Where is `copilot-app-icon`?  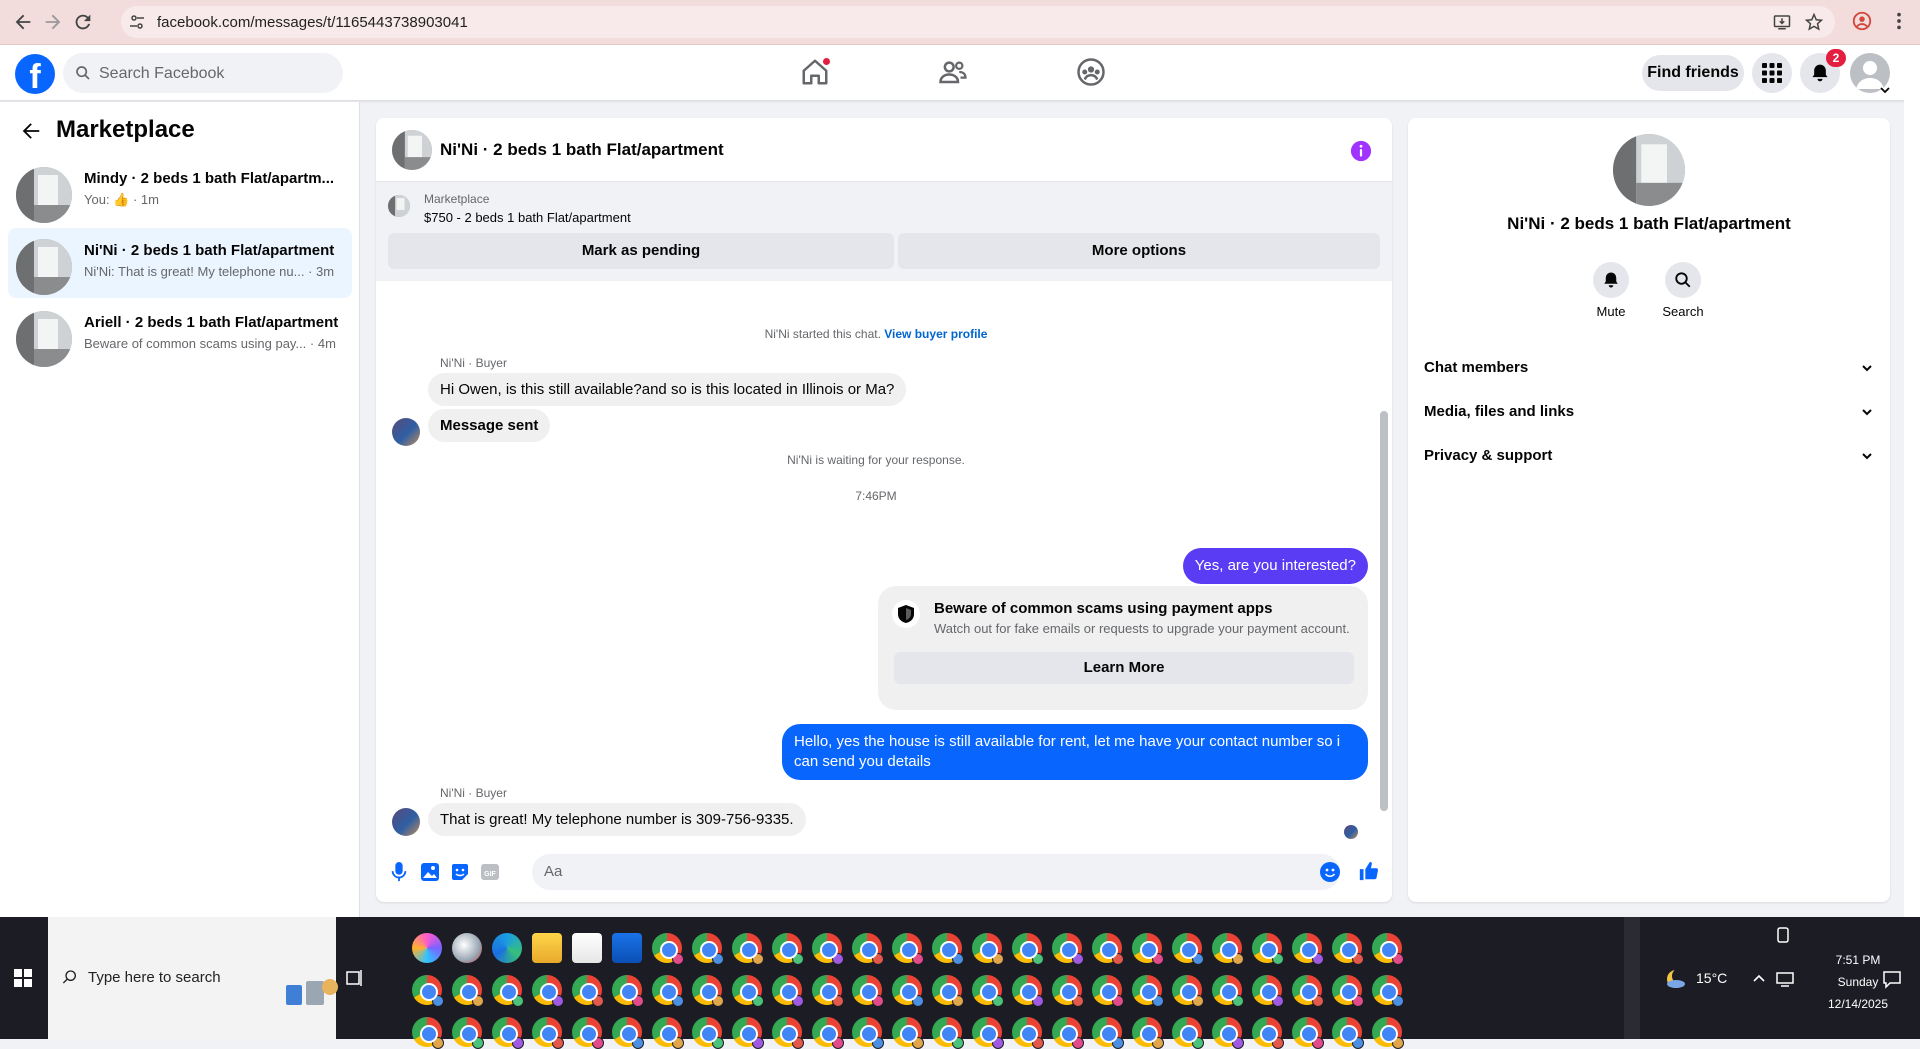
copilot-app-icon is located at coordinates (427, 948).